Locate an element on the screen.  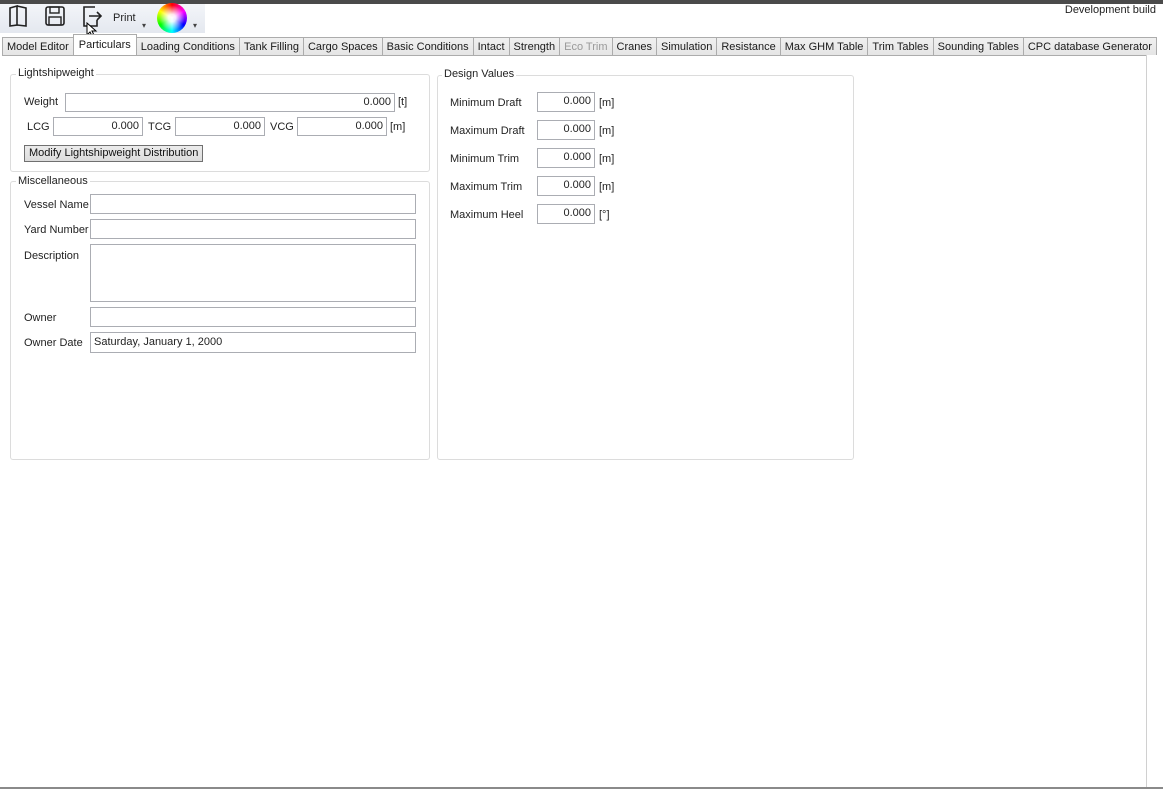
tcg-label: TCG is located at coordinates (160, 127).